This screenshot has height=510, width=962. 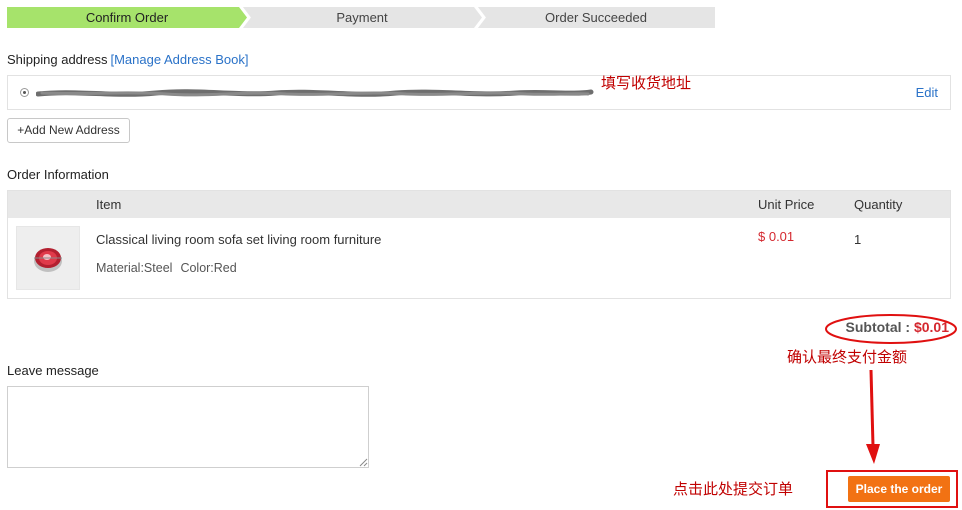 I want to click on annotation-click-submit: 点击此处提交订单, so click(x=733, y=489).